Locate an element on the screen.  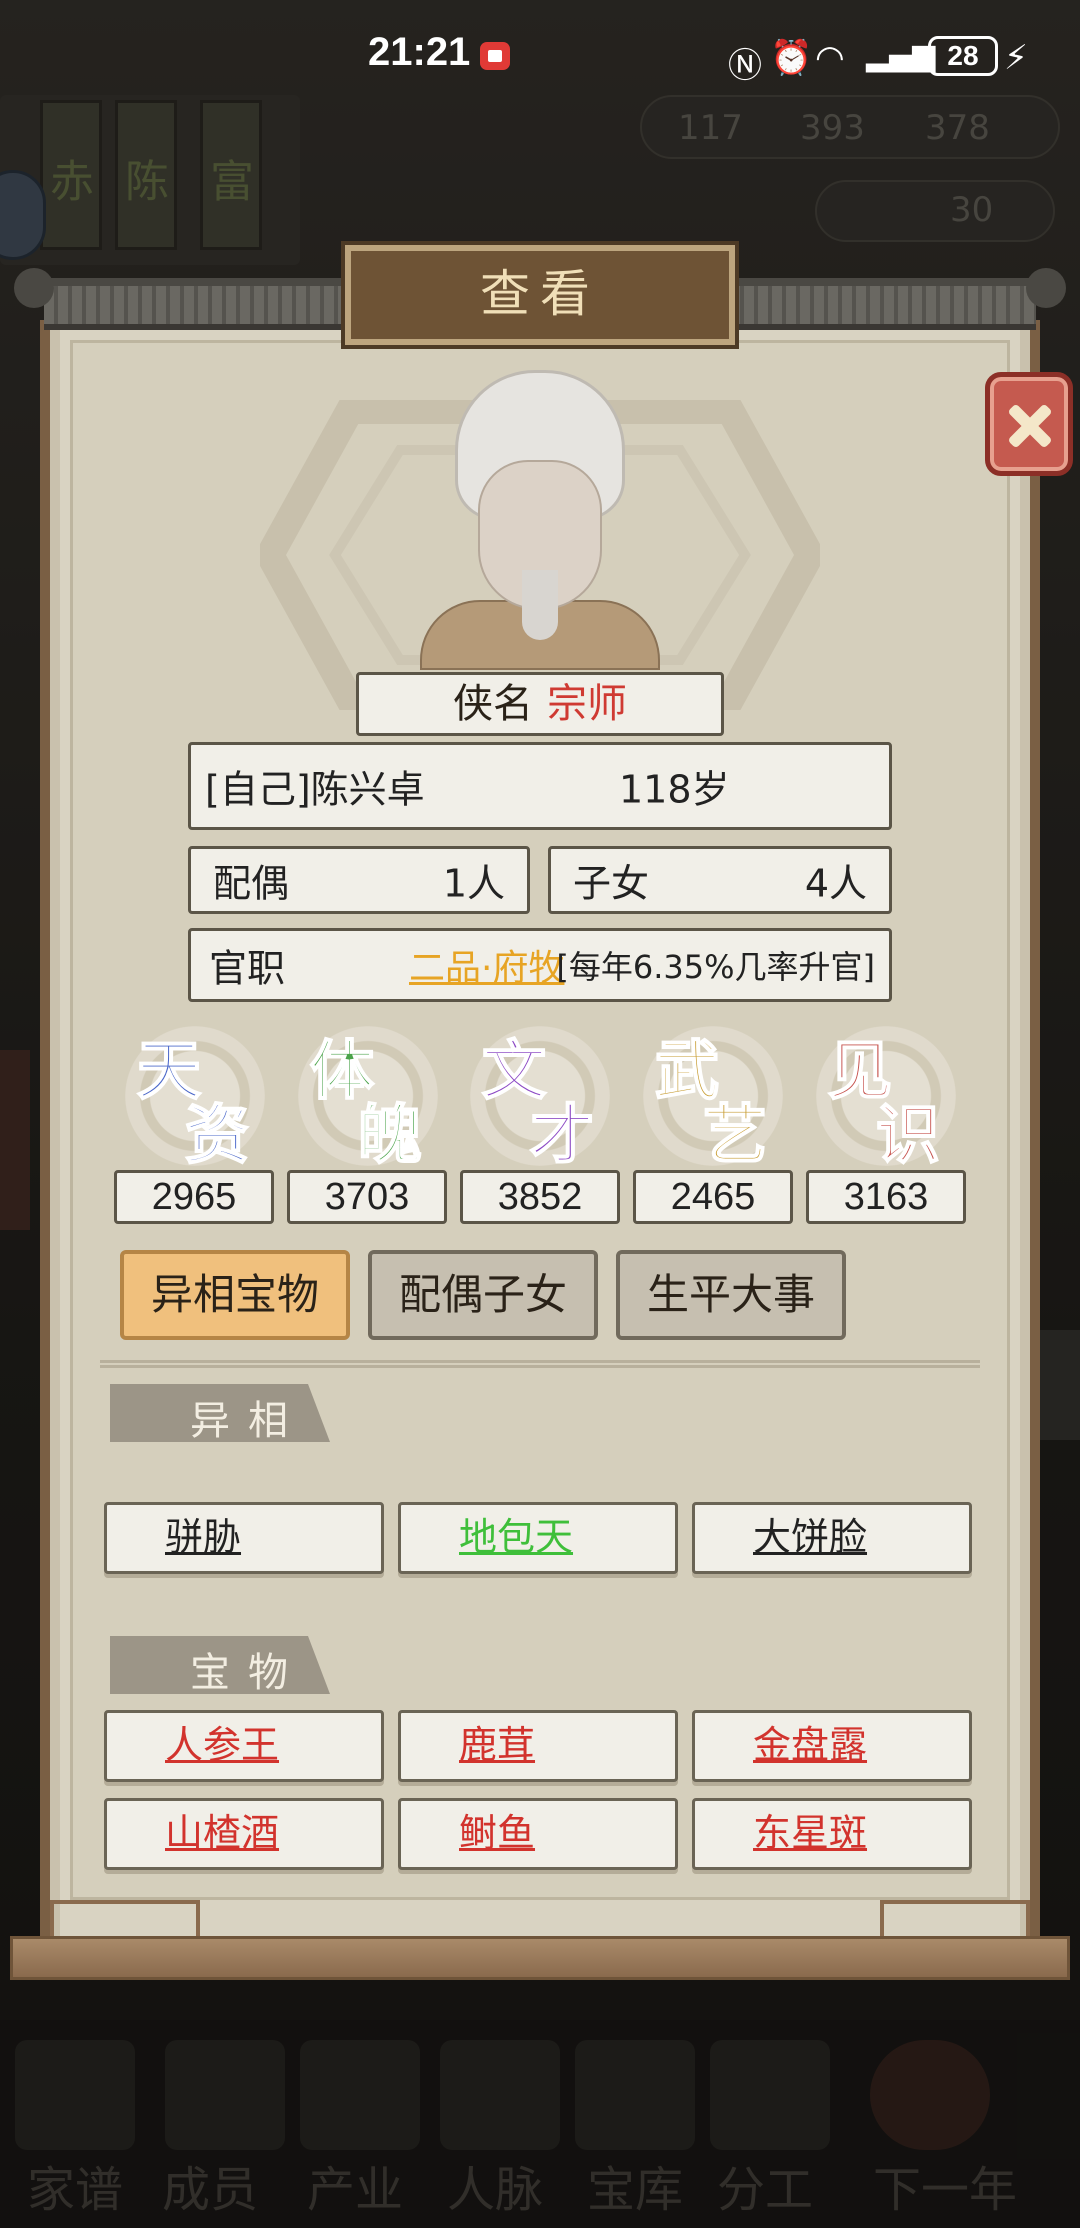
tab-life-events: 生平大事 is located at coordinates (731, 1295).